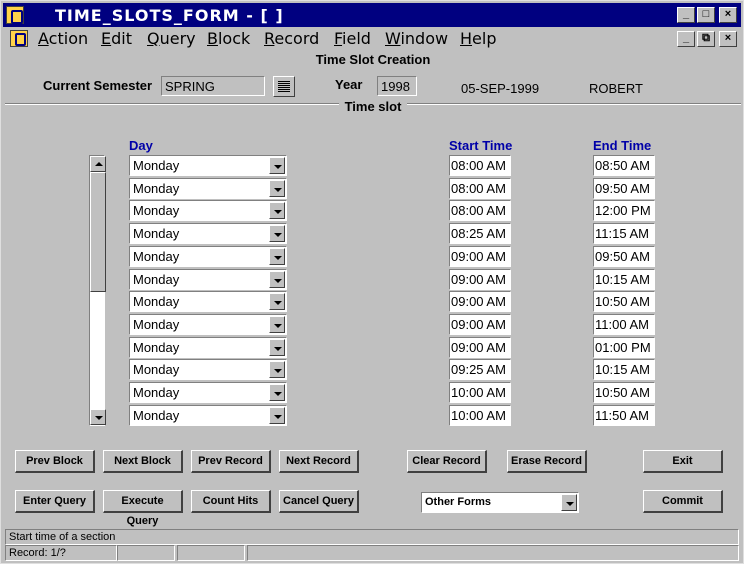  Describe the element at coordinates (706, 39) in the screenshot. I see `doc-restore-button: ⧉` at that location.